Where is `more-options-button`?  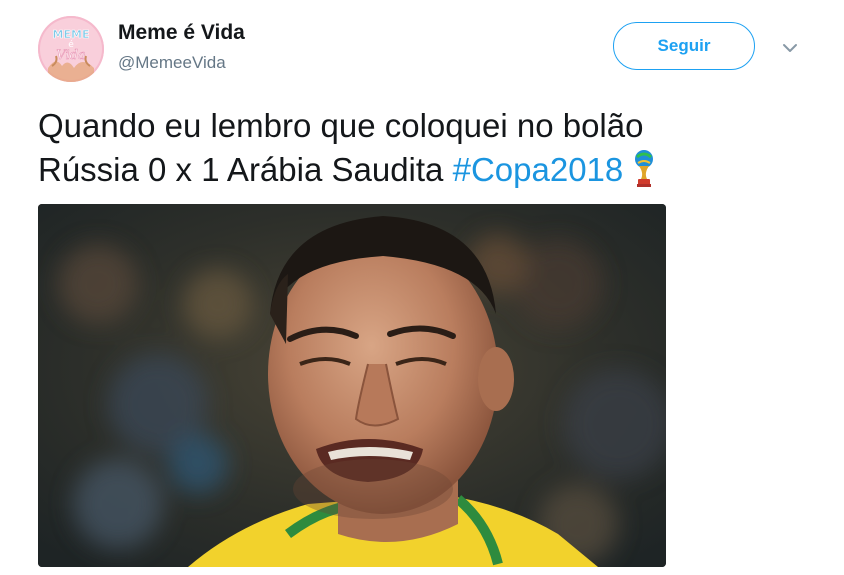
more-options-button is located at coordinates (790, 48).